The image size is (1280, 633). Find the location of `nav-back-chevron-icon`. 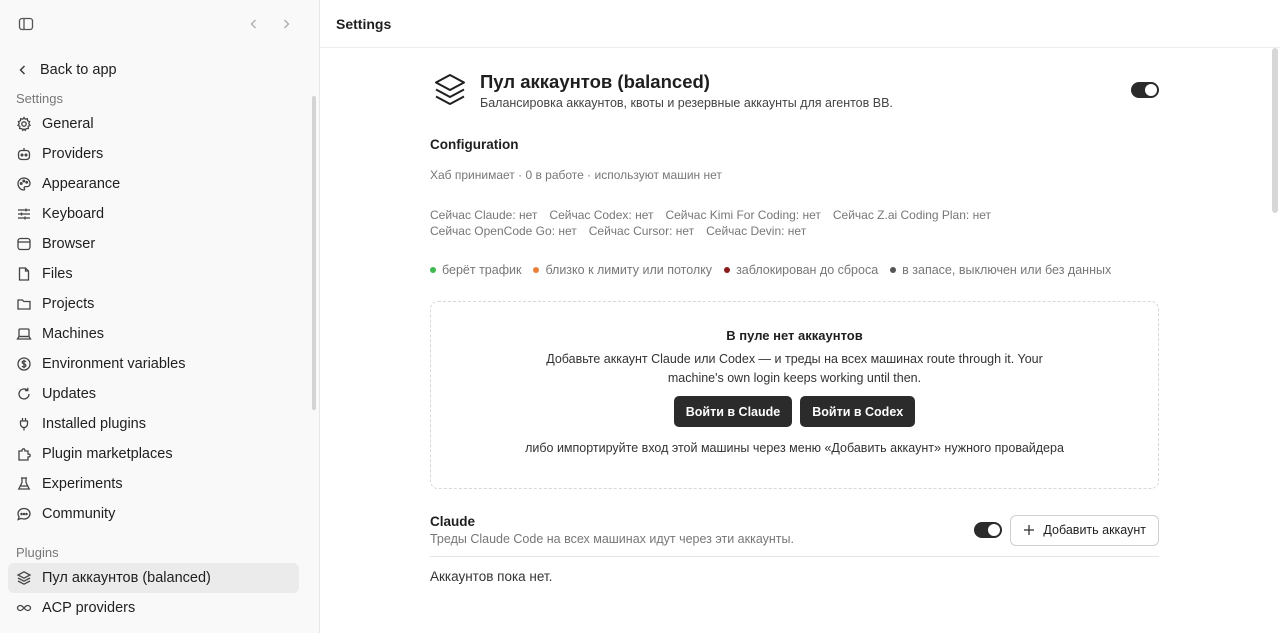

nav-back-chevron-icon is located at coordinates (254, 24).